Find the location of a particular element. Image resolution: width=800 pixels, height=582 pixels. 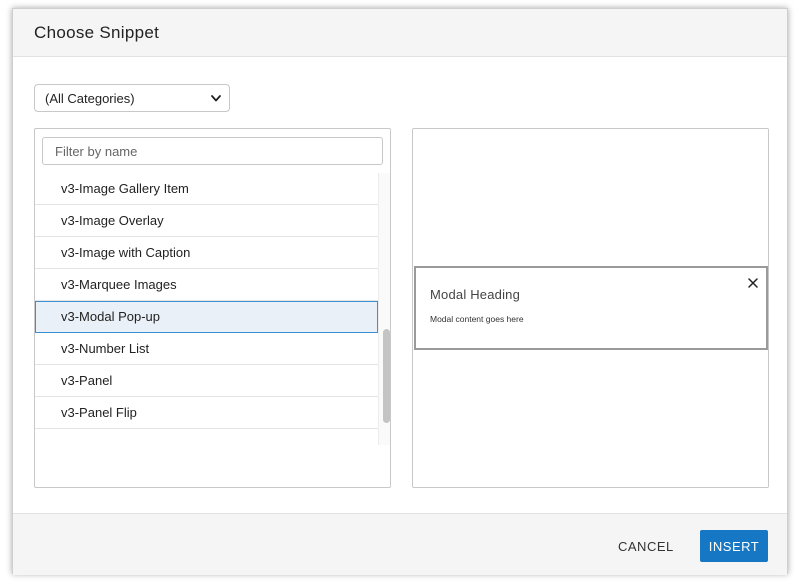

snippet-item-panel: v3-Panel is located at coordinates (206, 381).